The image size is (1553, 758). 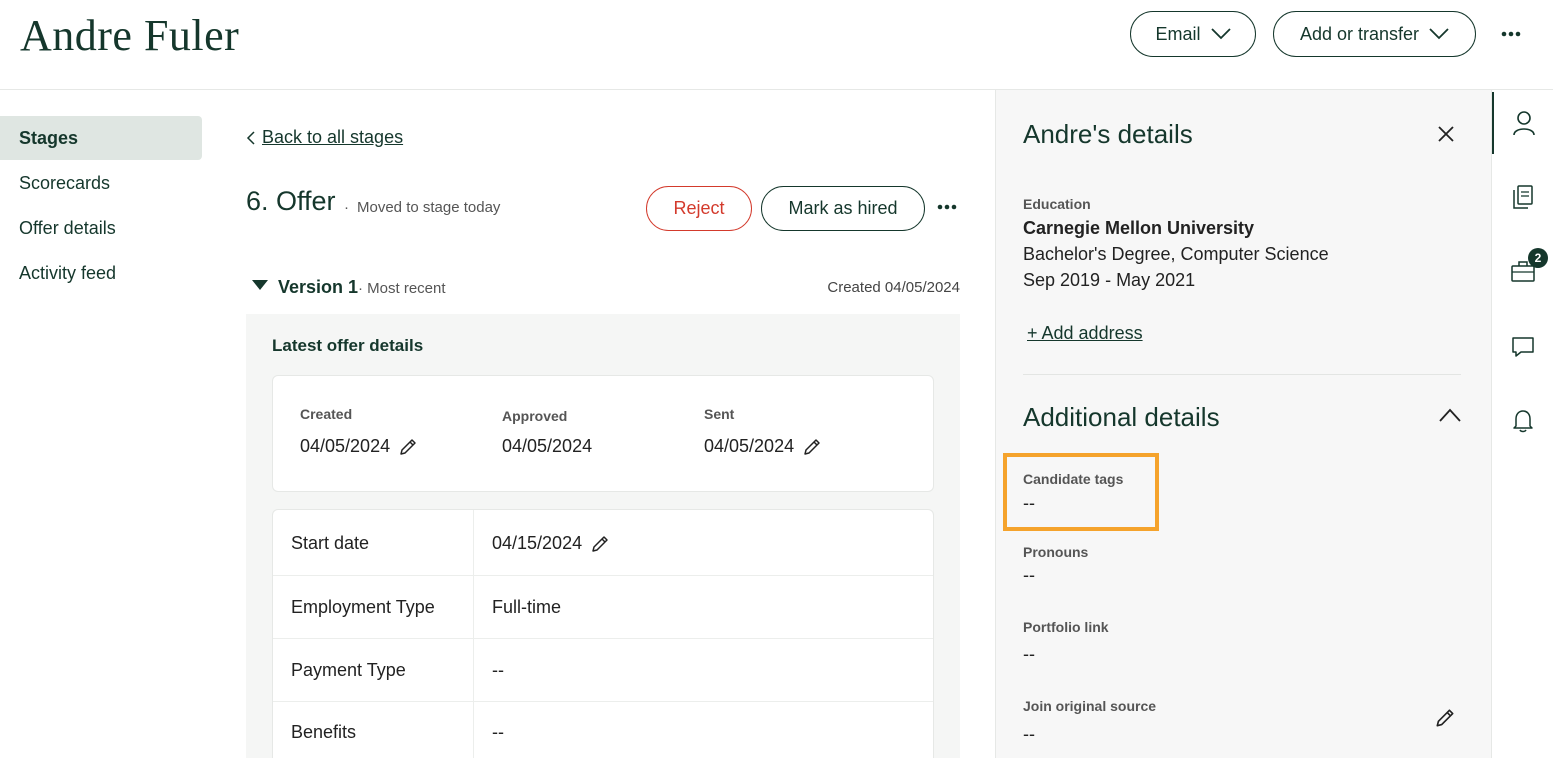 I want to click on back-to-stages-link: Back to all stages, so click(x=324, y=137).